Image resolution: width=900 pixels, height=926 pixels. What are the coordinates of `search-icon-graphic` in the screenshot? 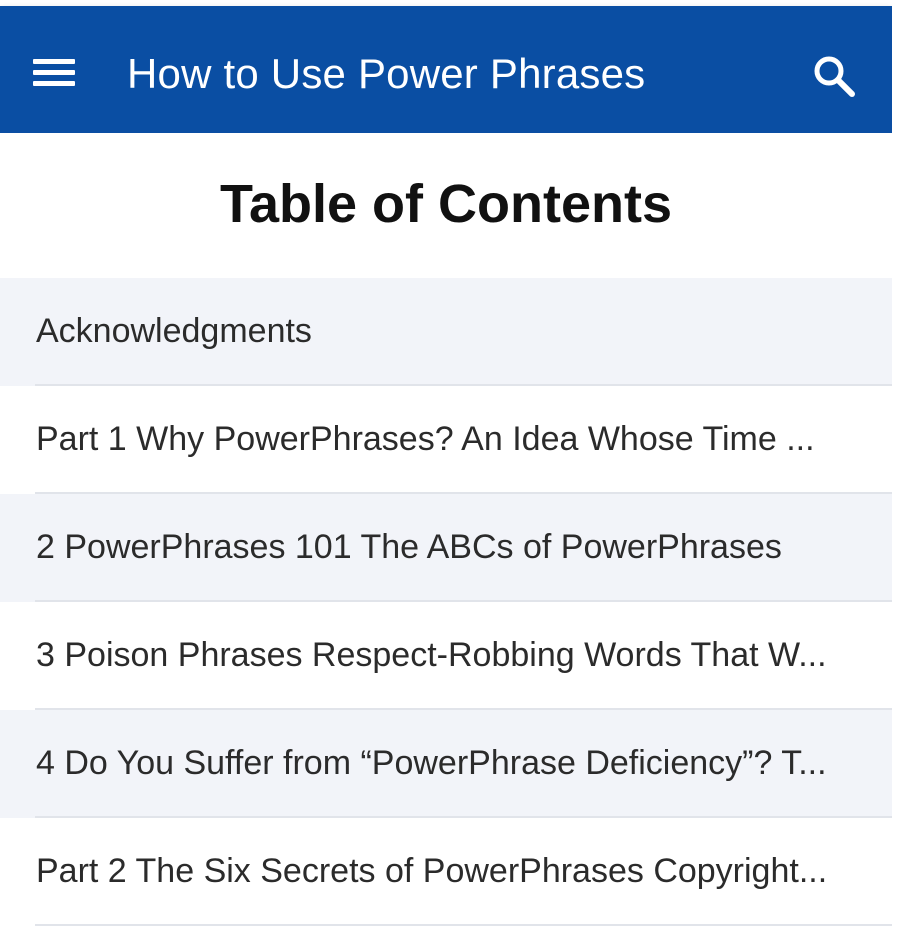 It's located at (834, 76).